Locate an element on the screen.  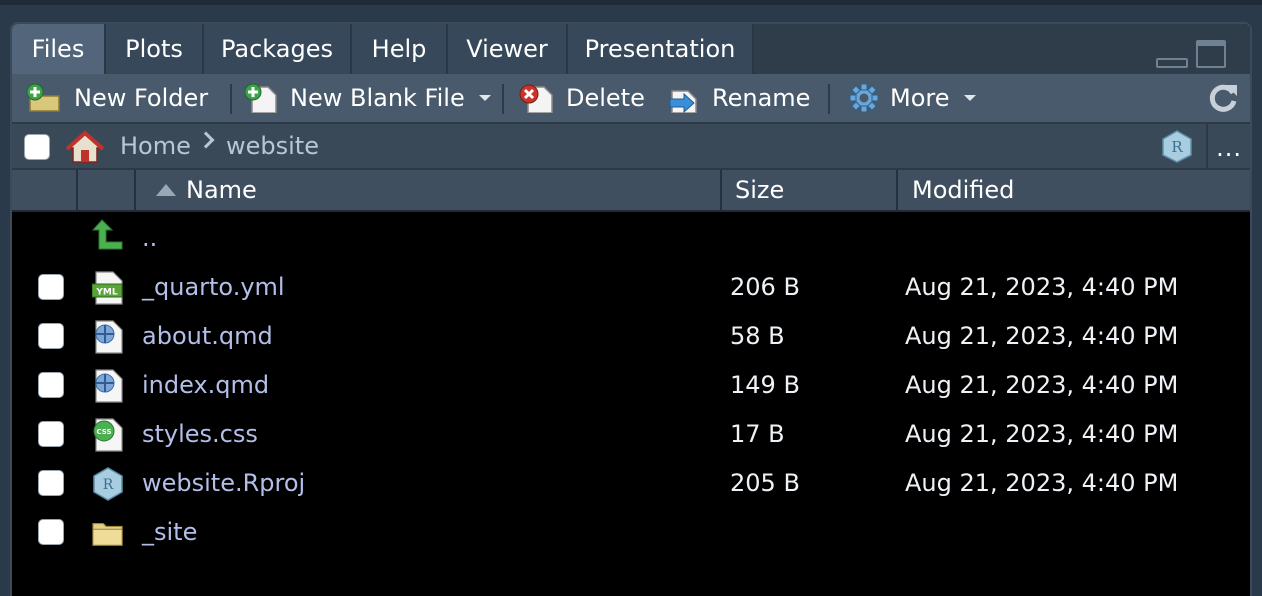
rename-label: Rename is located at coordinates (761, 98).